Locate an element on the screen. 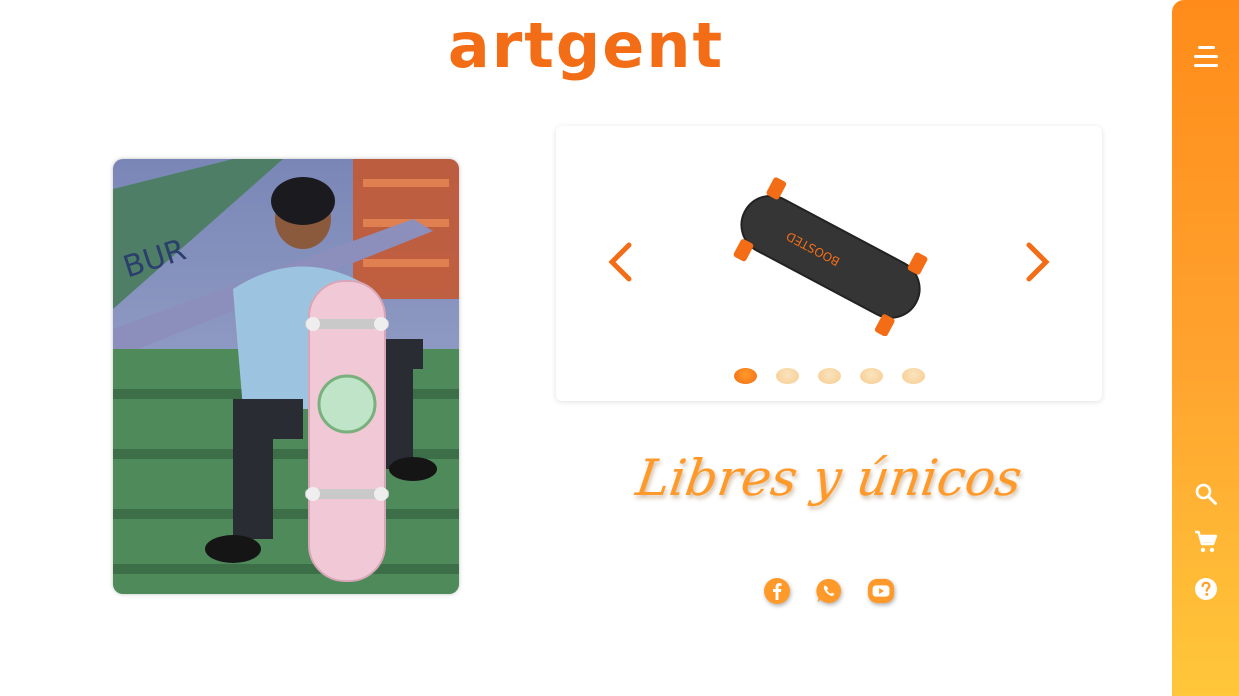  cart-button is located at coordinates (1206, 542).